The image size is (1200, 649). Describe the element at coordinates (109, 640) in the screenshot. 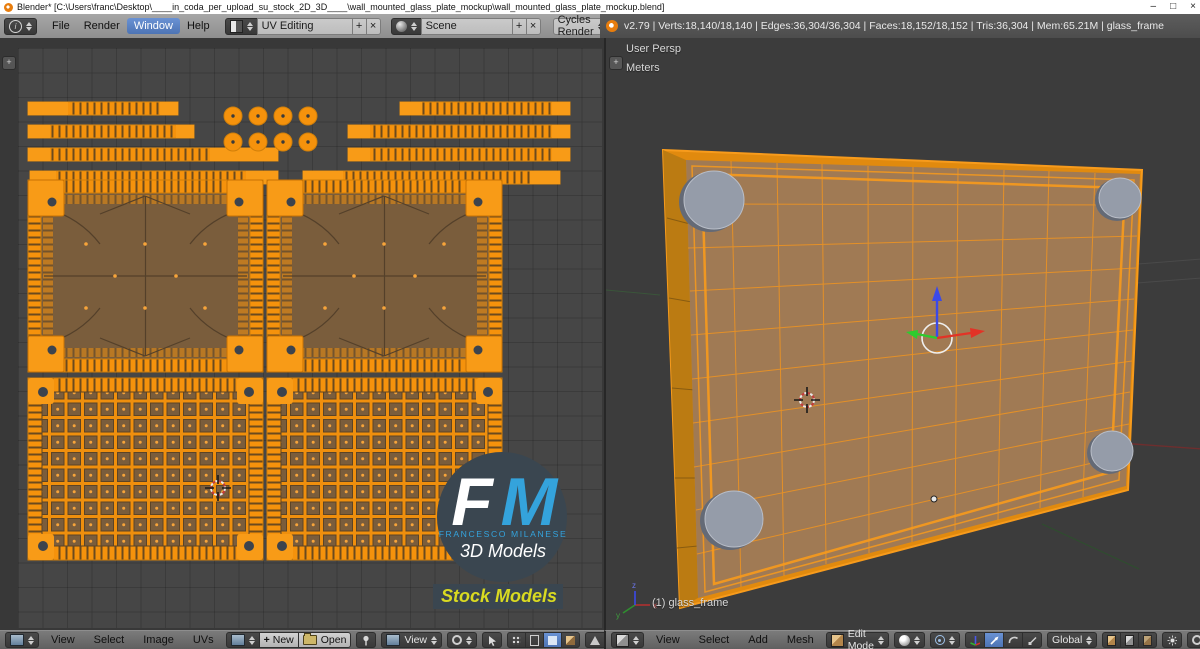

I see `uv-menu-select: Select` at that location.